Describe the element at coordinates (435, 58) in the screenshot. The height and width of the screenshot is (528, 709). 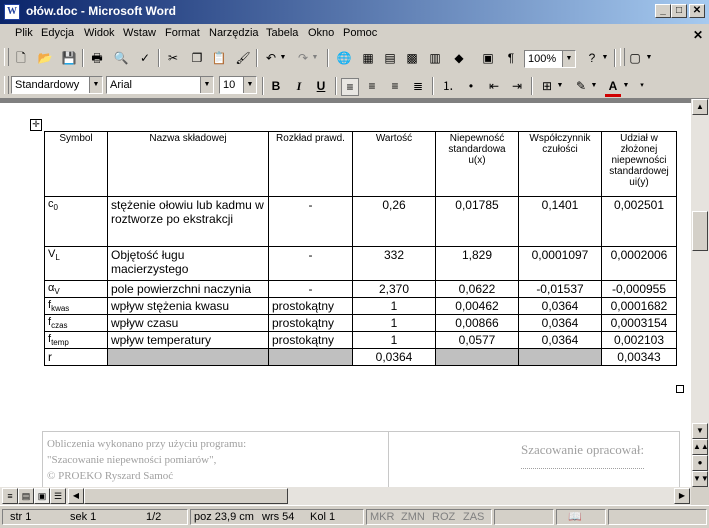
I see `columns-icon: ▥` at that location.